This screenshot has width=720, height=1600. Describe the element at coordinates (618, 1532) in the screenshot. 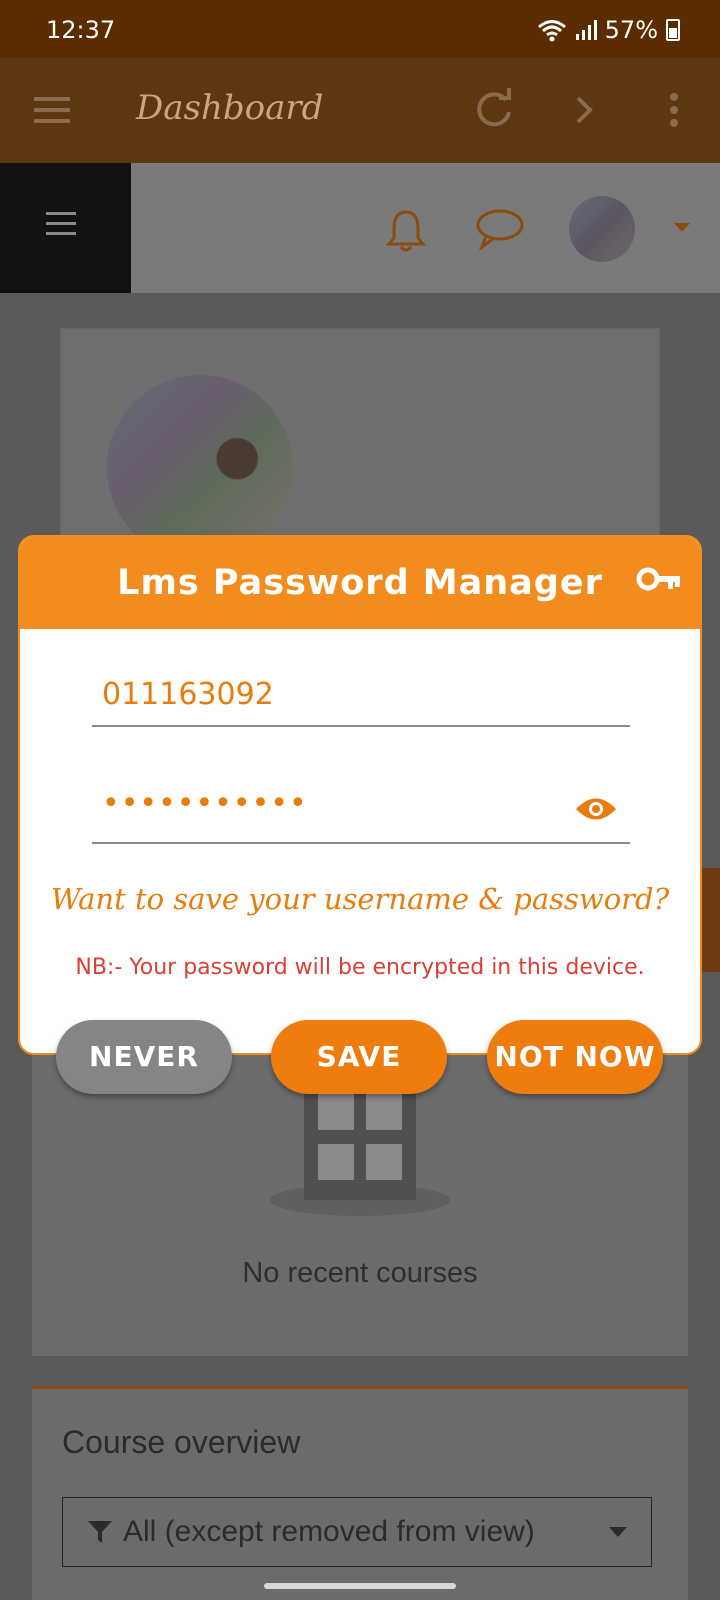

I see `caret-down-icon` at that location.